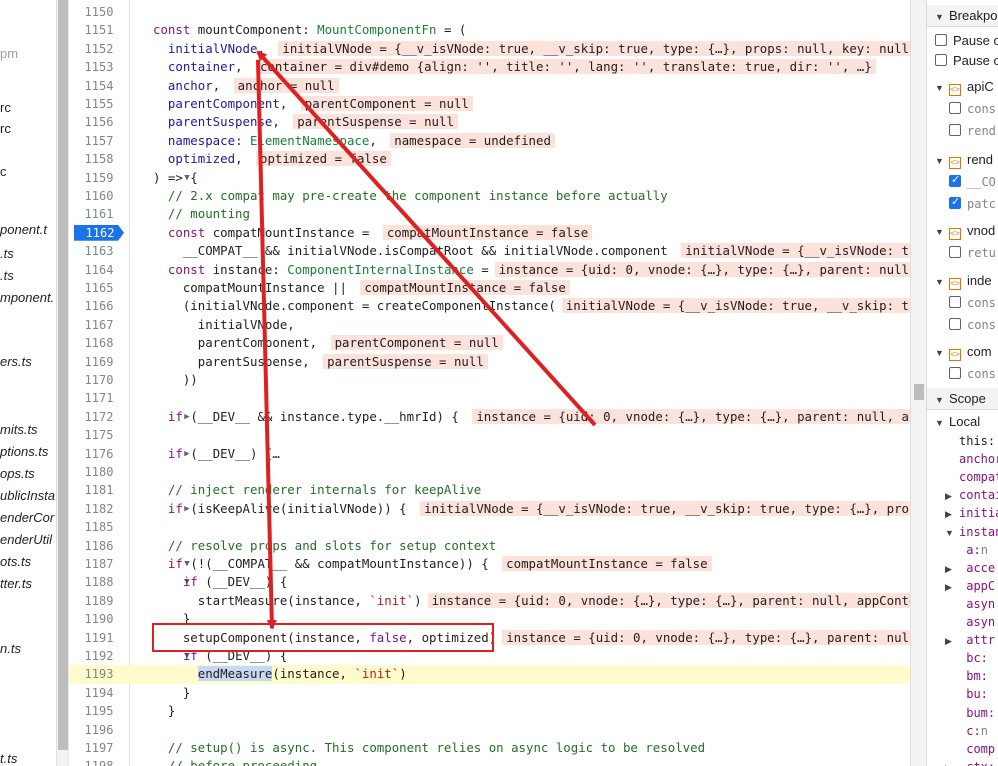  Describe the element at coordinates (99, 417) in the screenshot. I see `line-number: 1172` at that location.